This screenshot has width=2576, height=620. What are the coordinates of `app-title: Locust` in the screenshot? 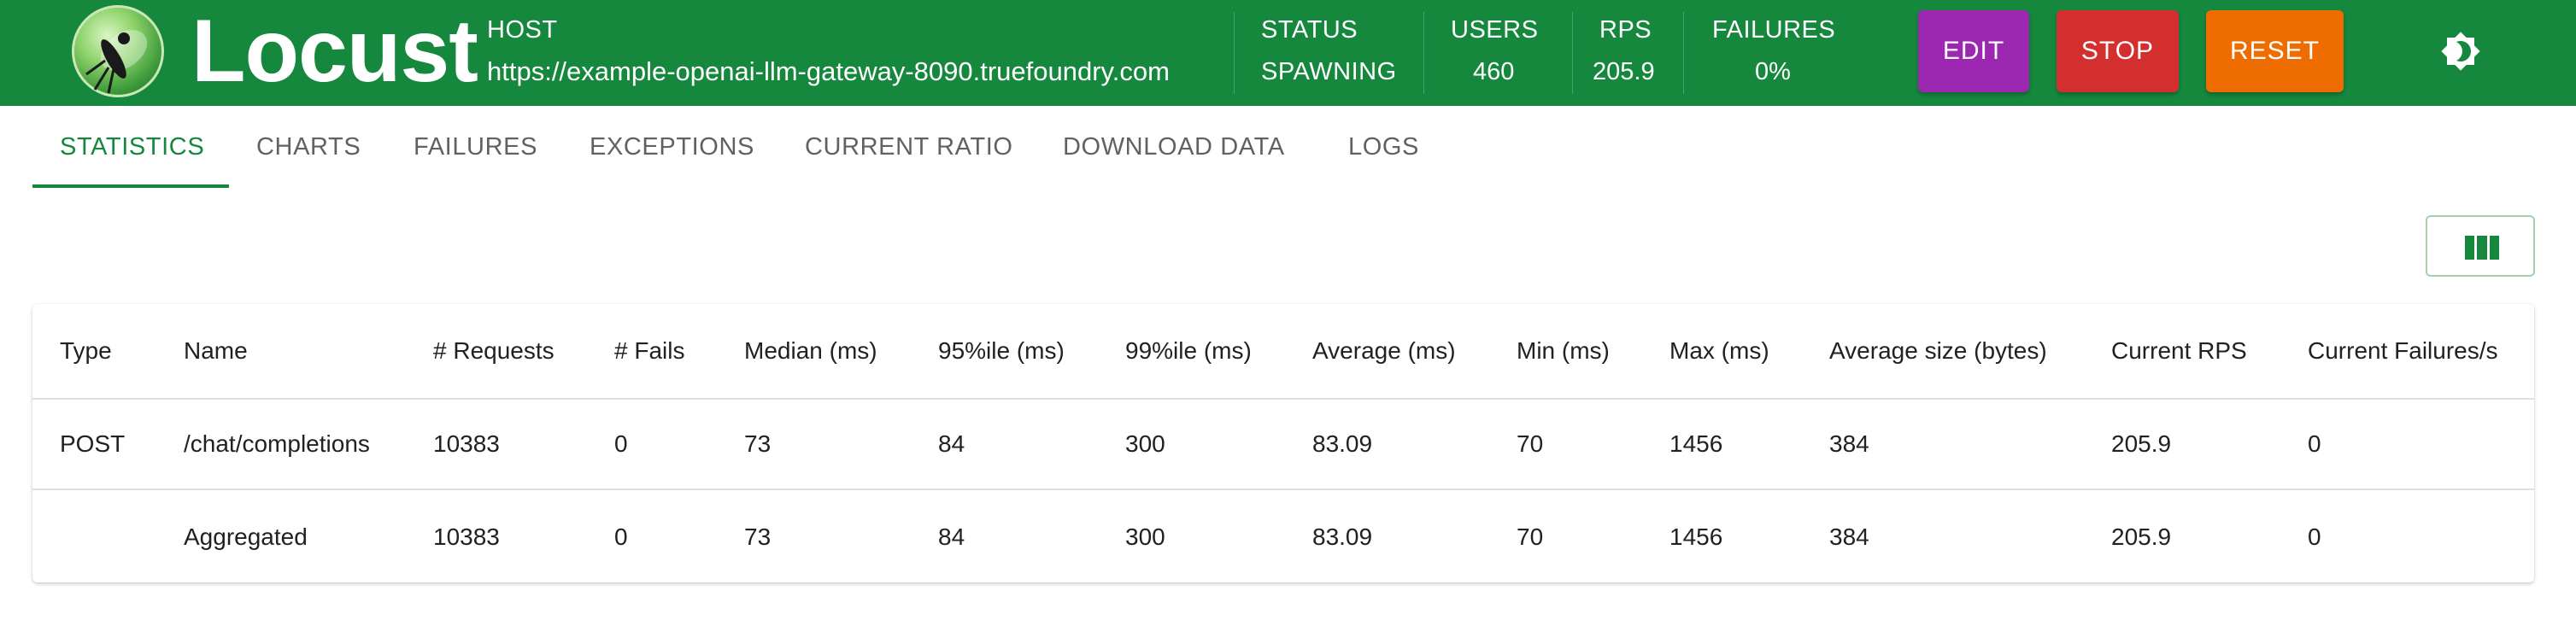 It's located at (334, 51).